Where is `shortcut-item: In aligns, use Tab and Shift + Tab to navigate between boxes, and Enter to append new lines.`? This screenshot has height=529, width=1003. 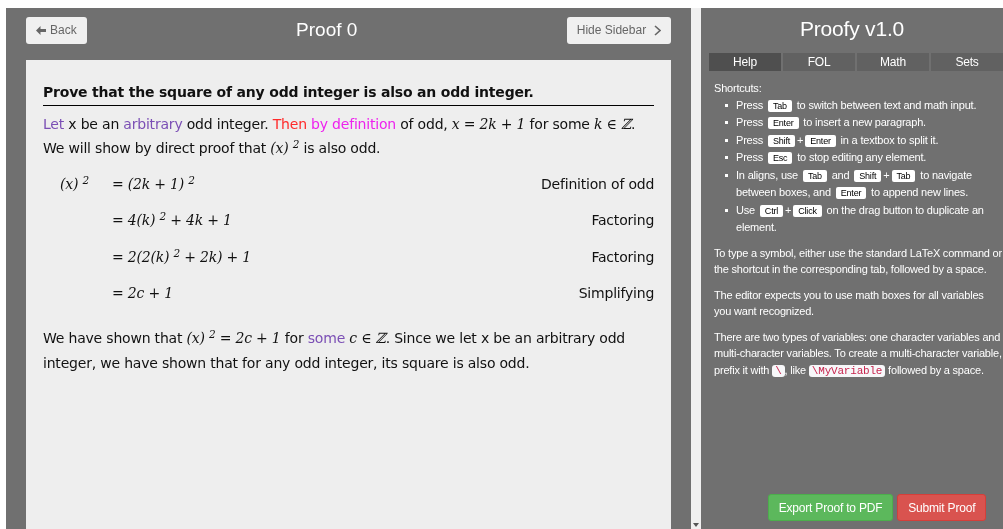 shortcut-item: In aligns, use Tab and Shift + Tab to navigate between boxes, and Enter to append new lines. is located at coordinates (854, 184).